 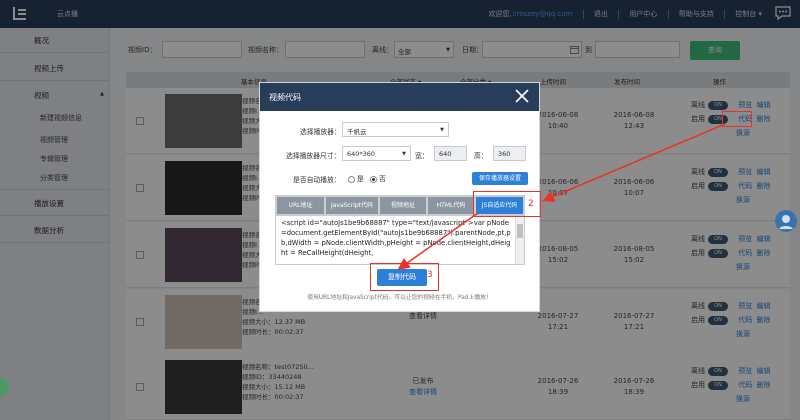 I want to click on height-input: 360, so click(x=509, y=153).